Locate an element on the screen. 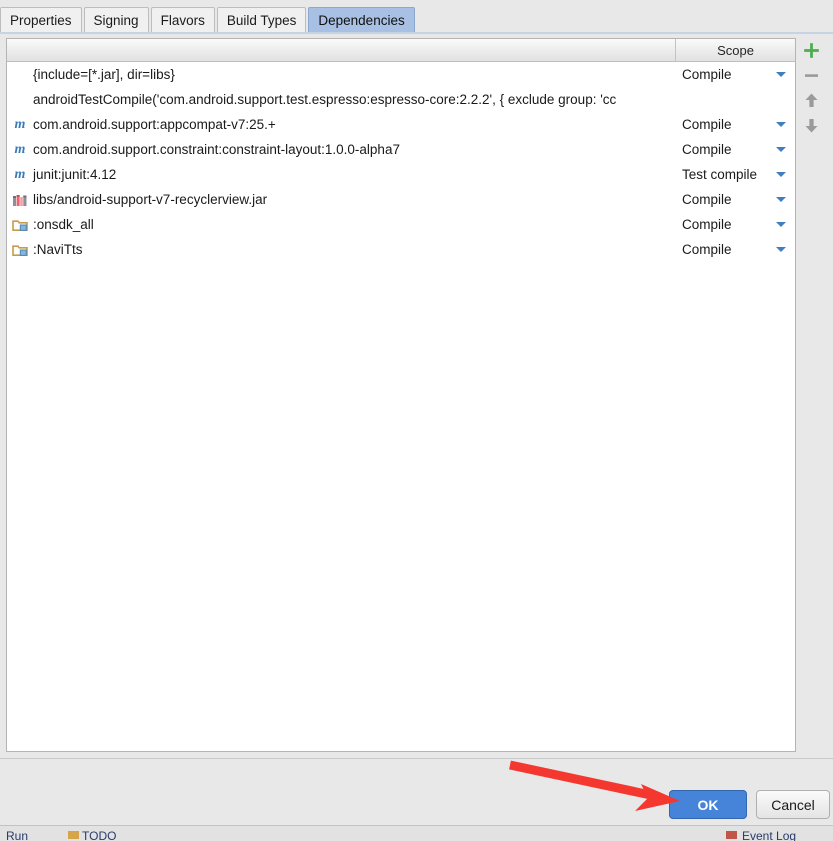  table-header-row: Scope is located at coordinates (401, 50).